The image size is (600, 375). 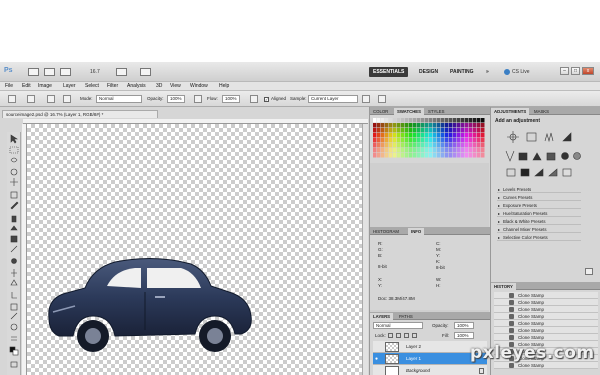 What do you see at coordinates (8, 70) in the screenshot?
I see `app-logo: Ps` at bounding box center [8, 70].